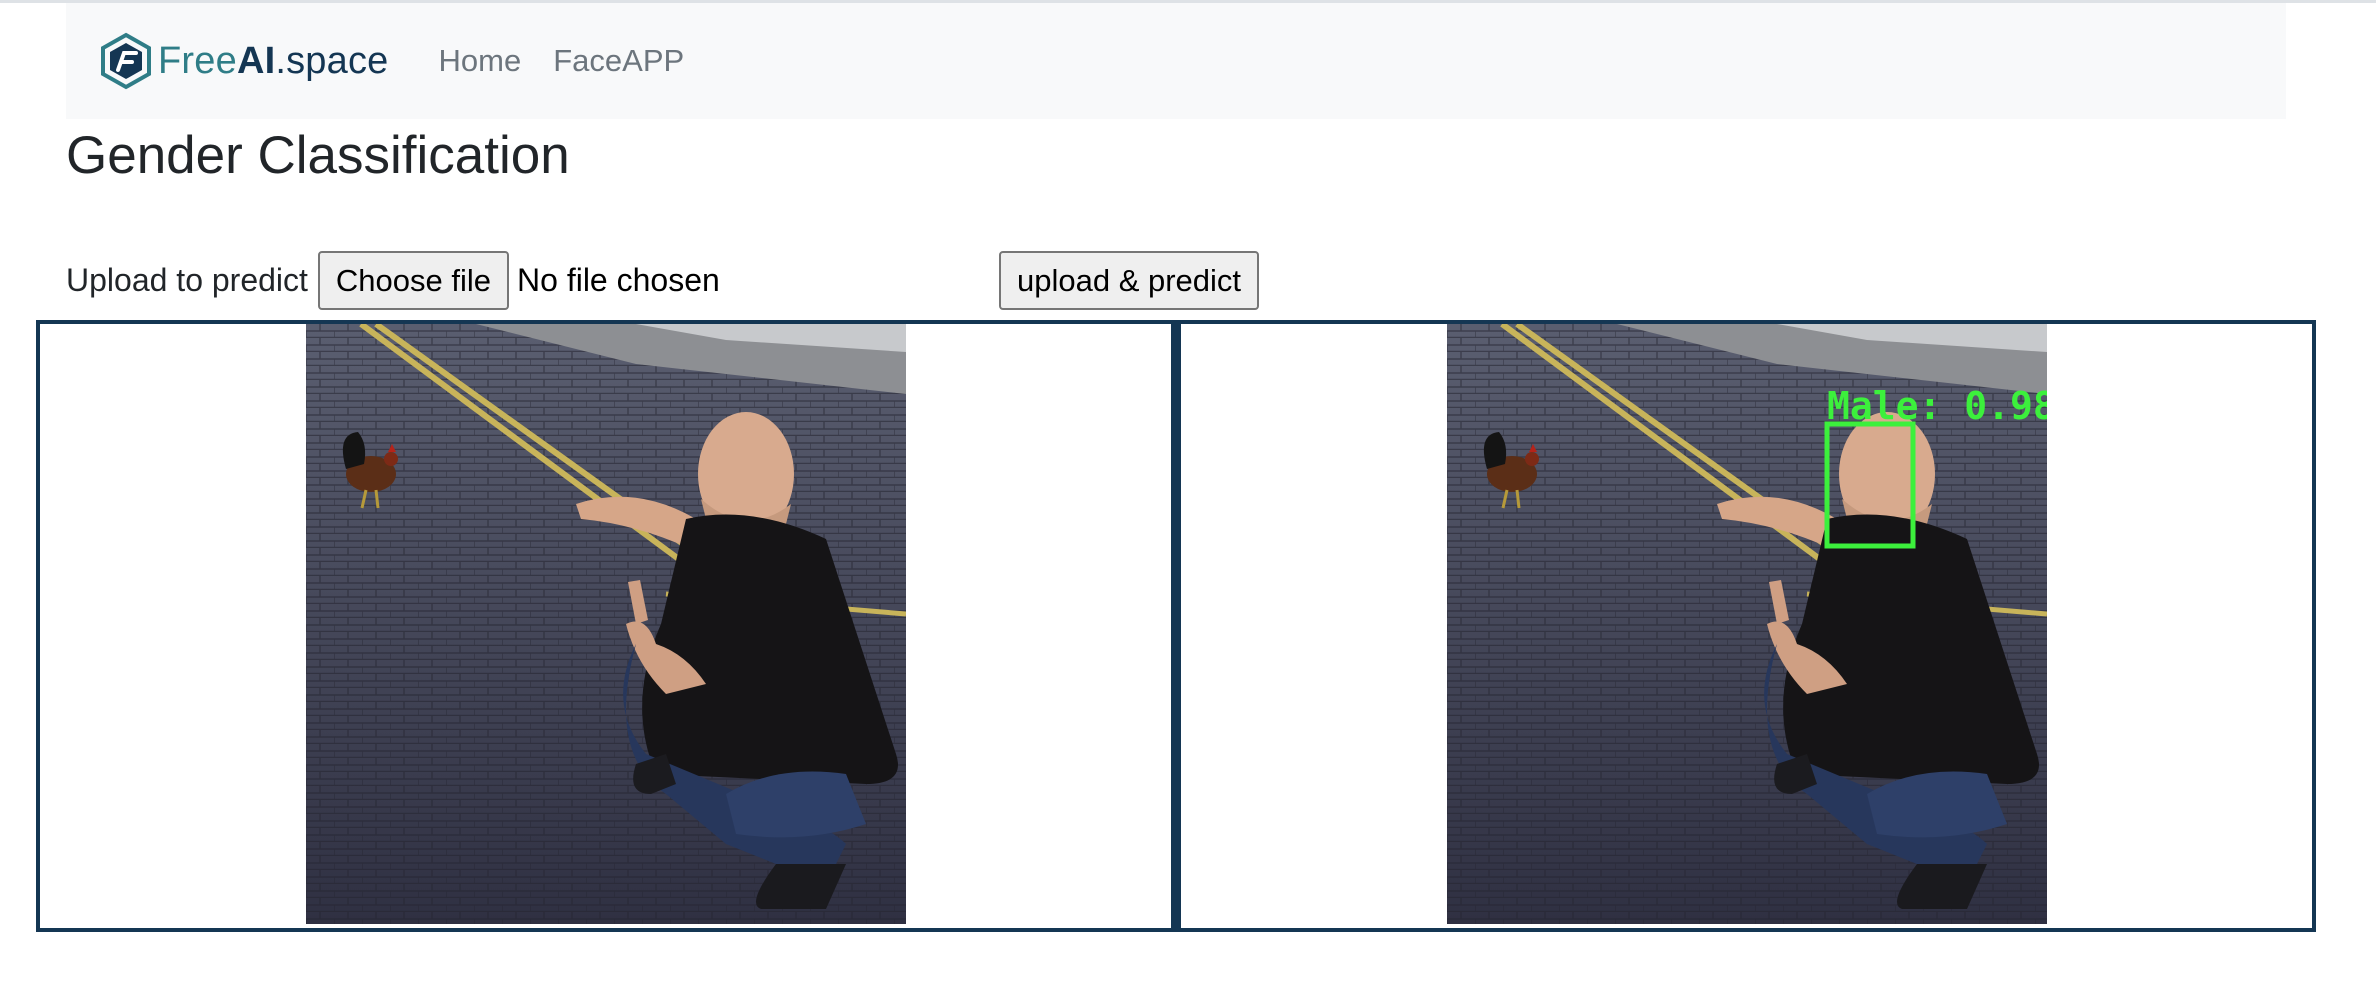 The image size is (2376, 998). What do you see at coordinates (126, 61) in the screenshot?
I see `freeai-logo-icon` at bounding box center [126, 61].